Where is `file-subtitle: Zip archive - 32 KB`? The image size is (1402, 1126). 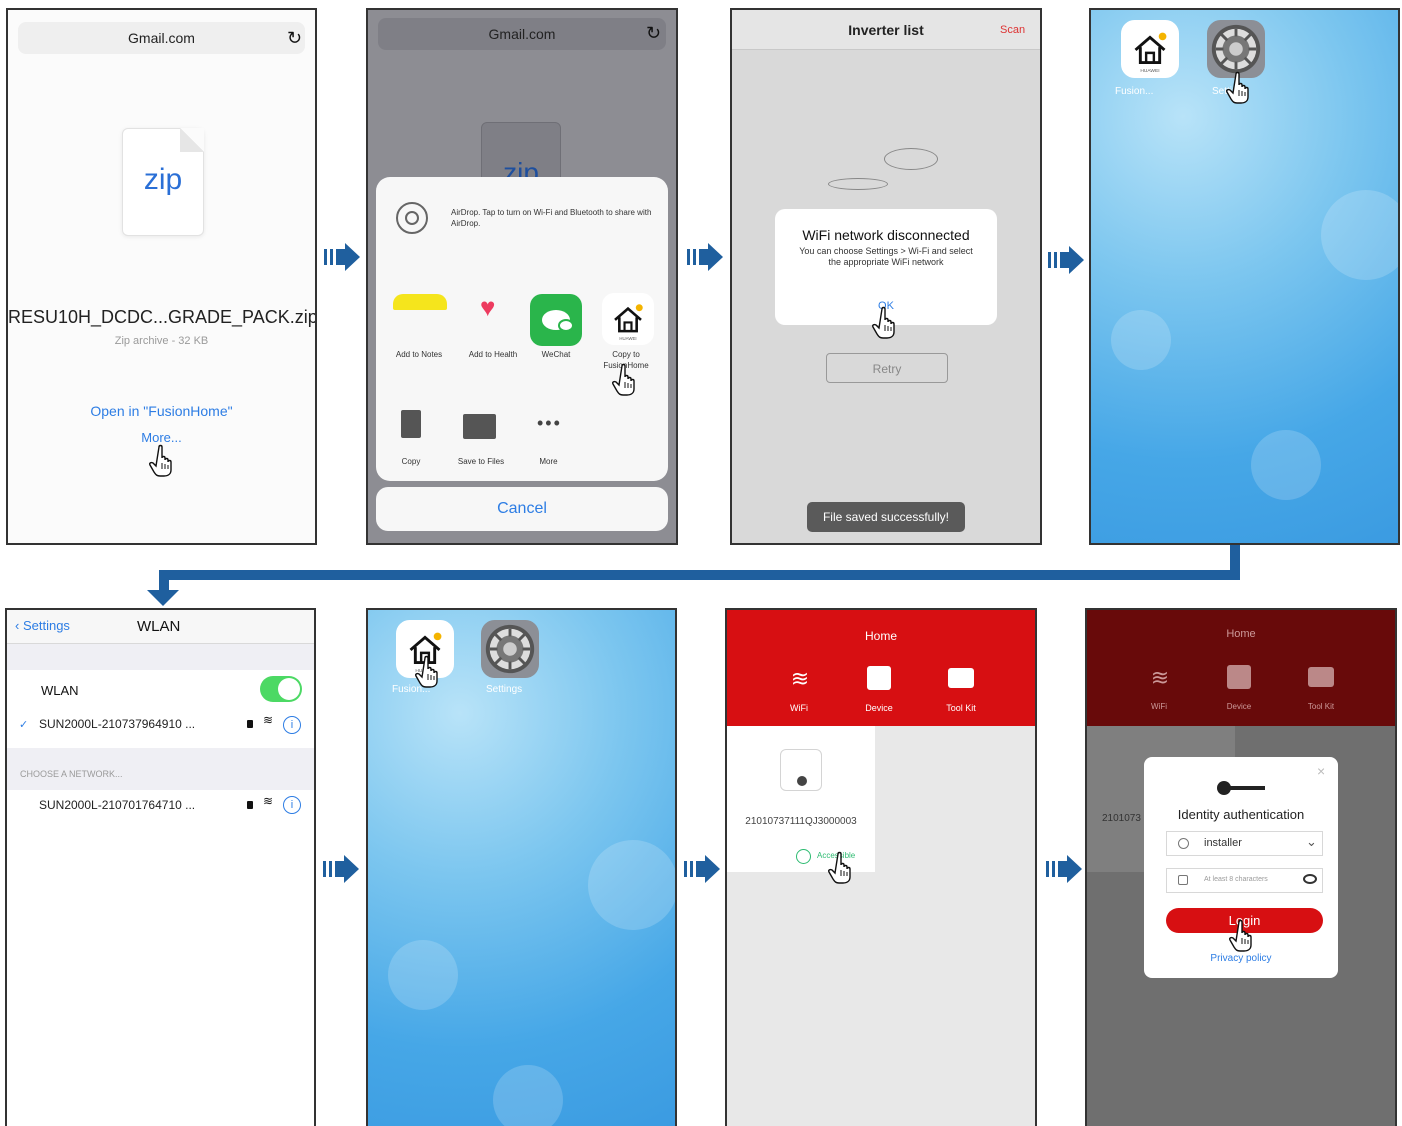
file-subtitle: Zip archive - 32 KB is located at coordinates (161, 341).